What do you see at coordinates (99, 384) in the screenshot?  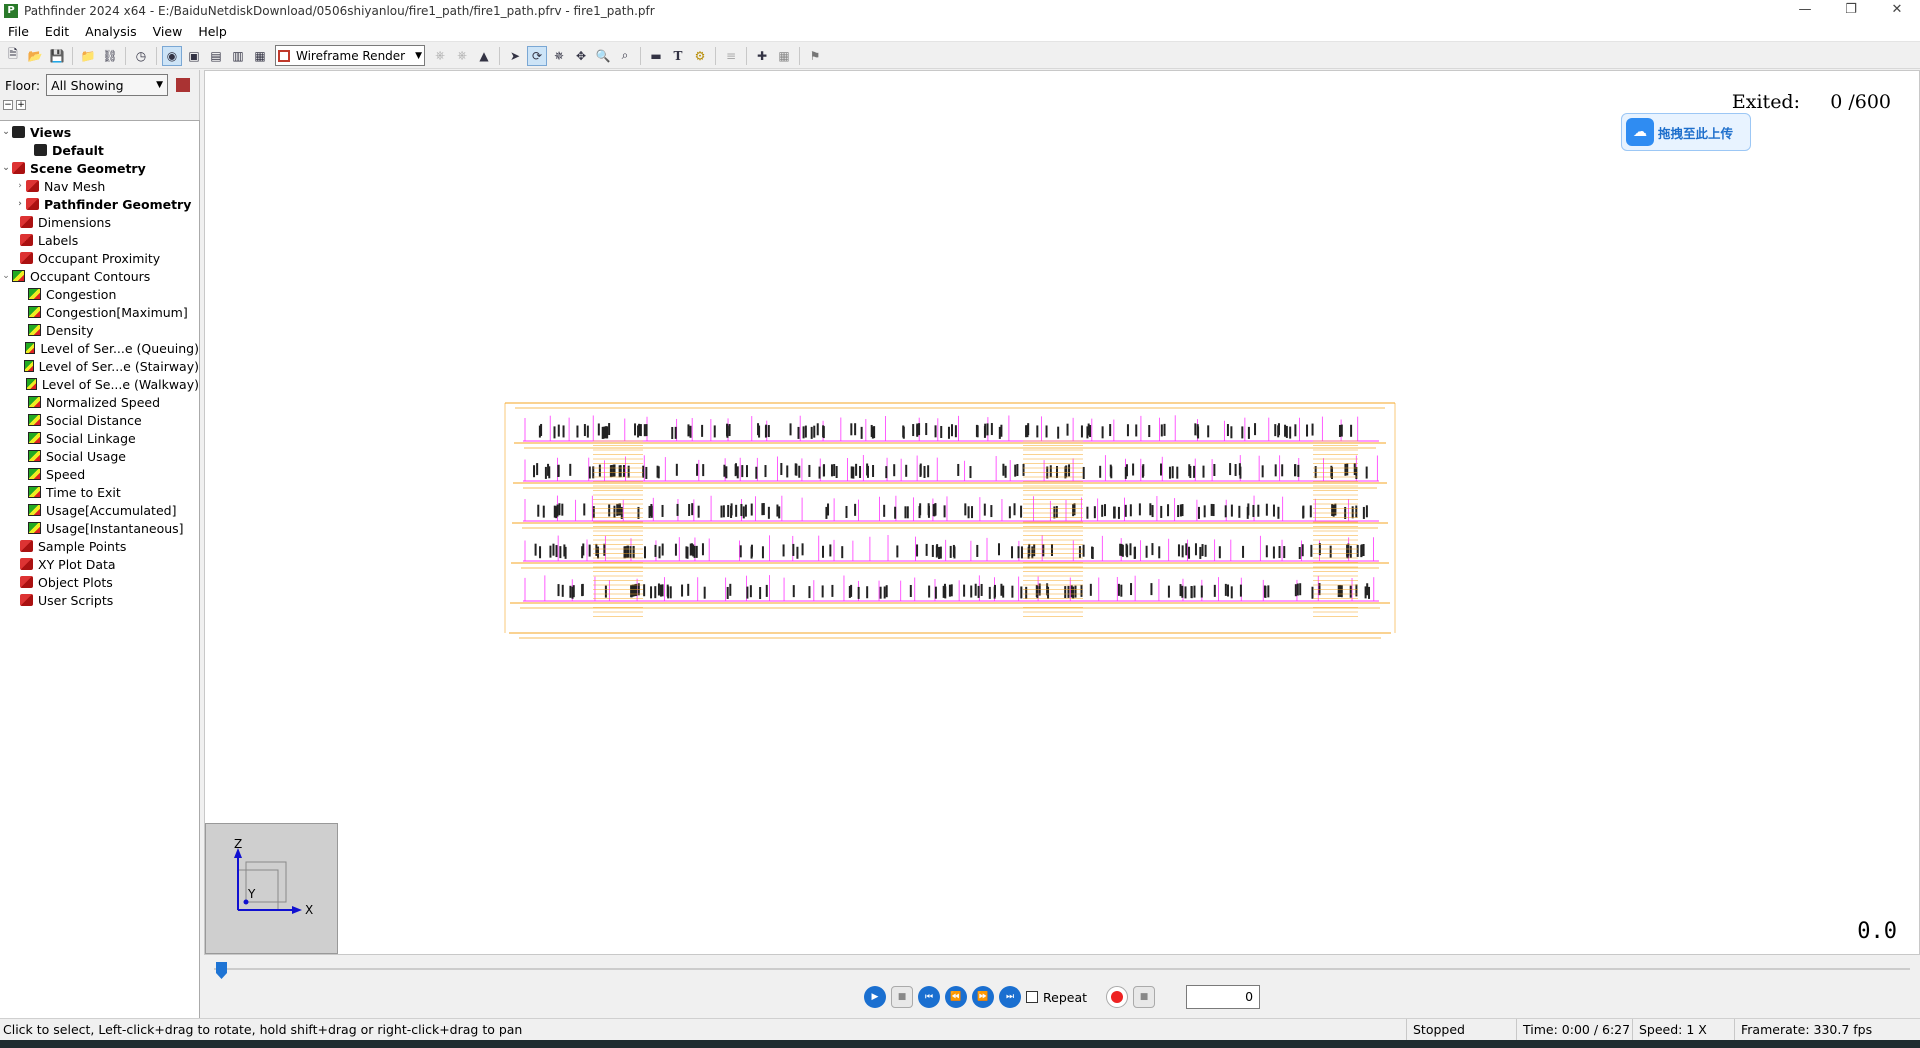 I see `tree-item: Level of Se...e (Walkway)` at bounding box center [99, 384].